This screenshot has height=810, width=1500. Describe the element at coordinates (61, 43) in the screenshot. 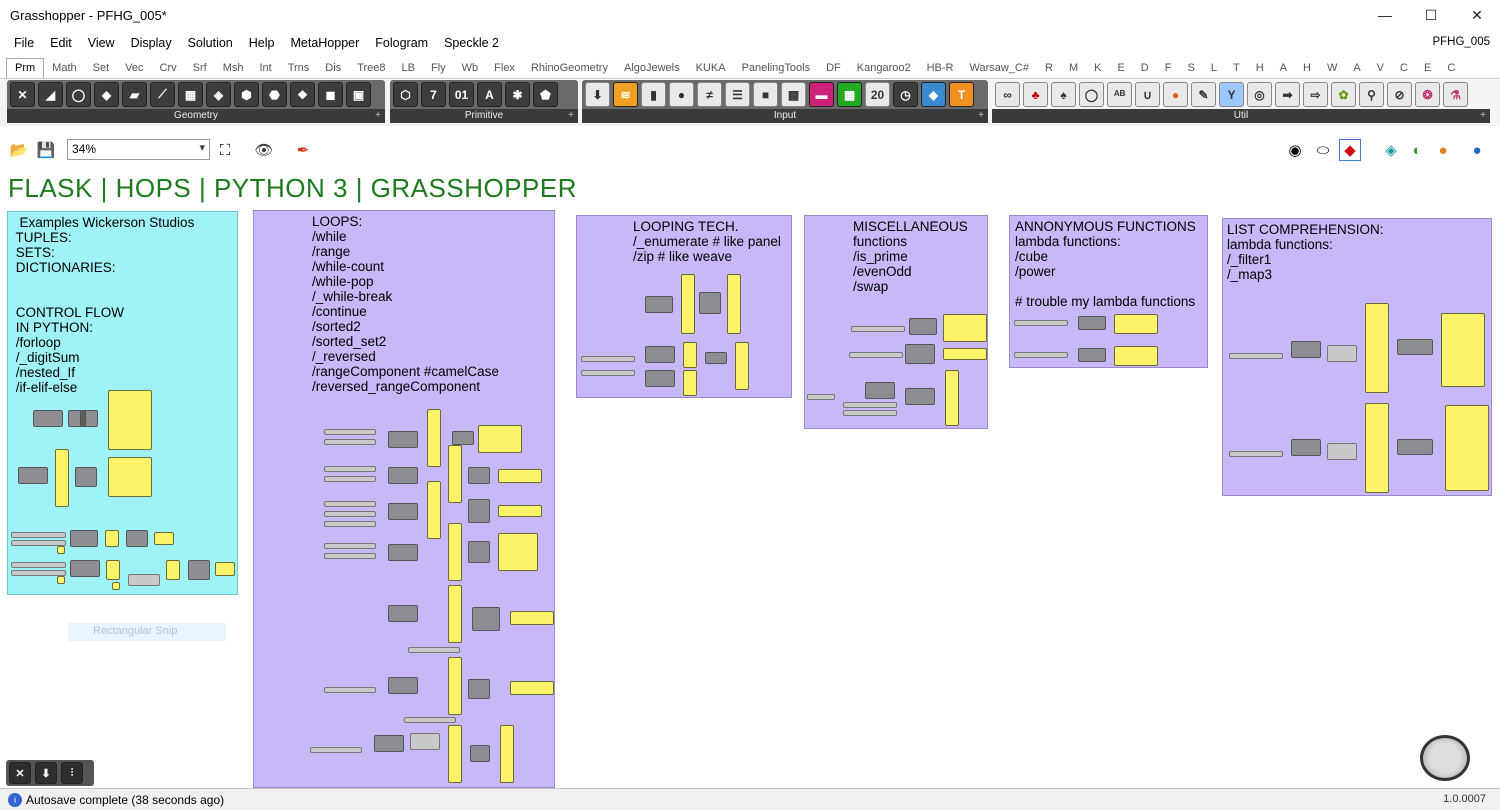

I see `menu-edit: Edit` at that location.